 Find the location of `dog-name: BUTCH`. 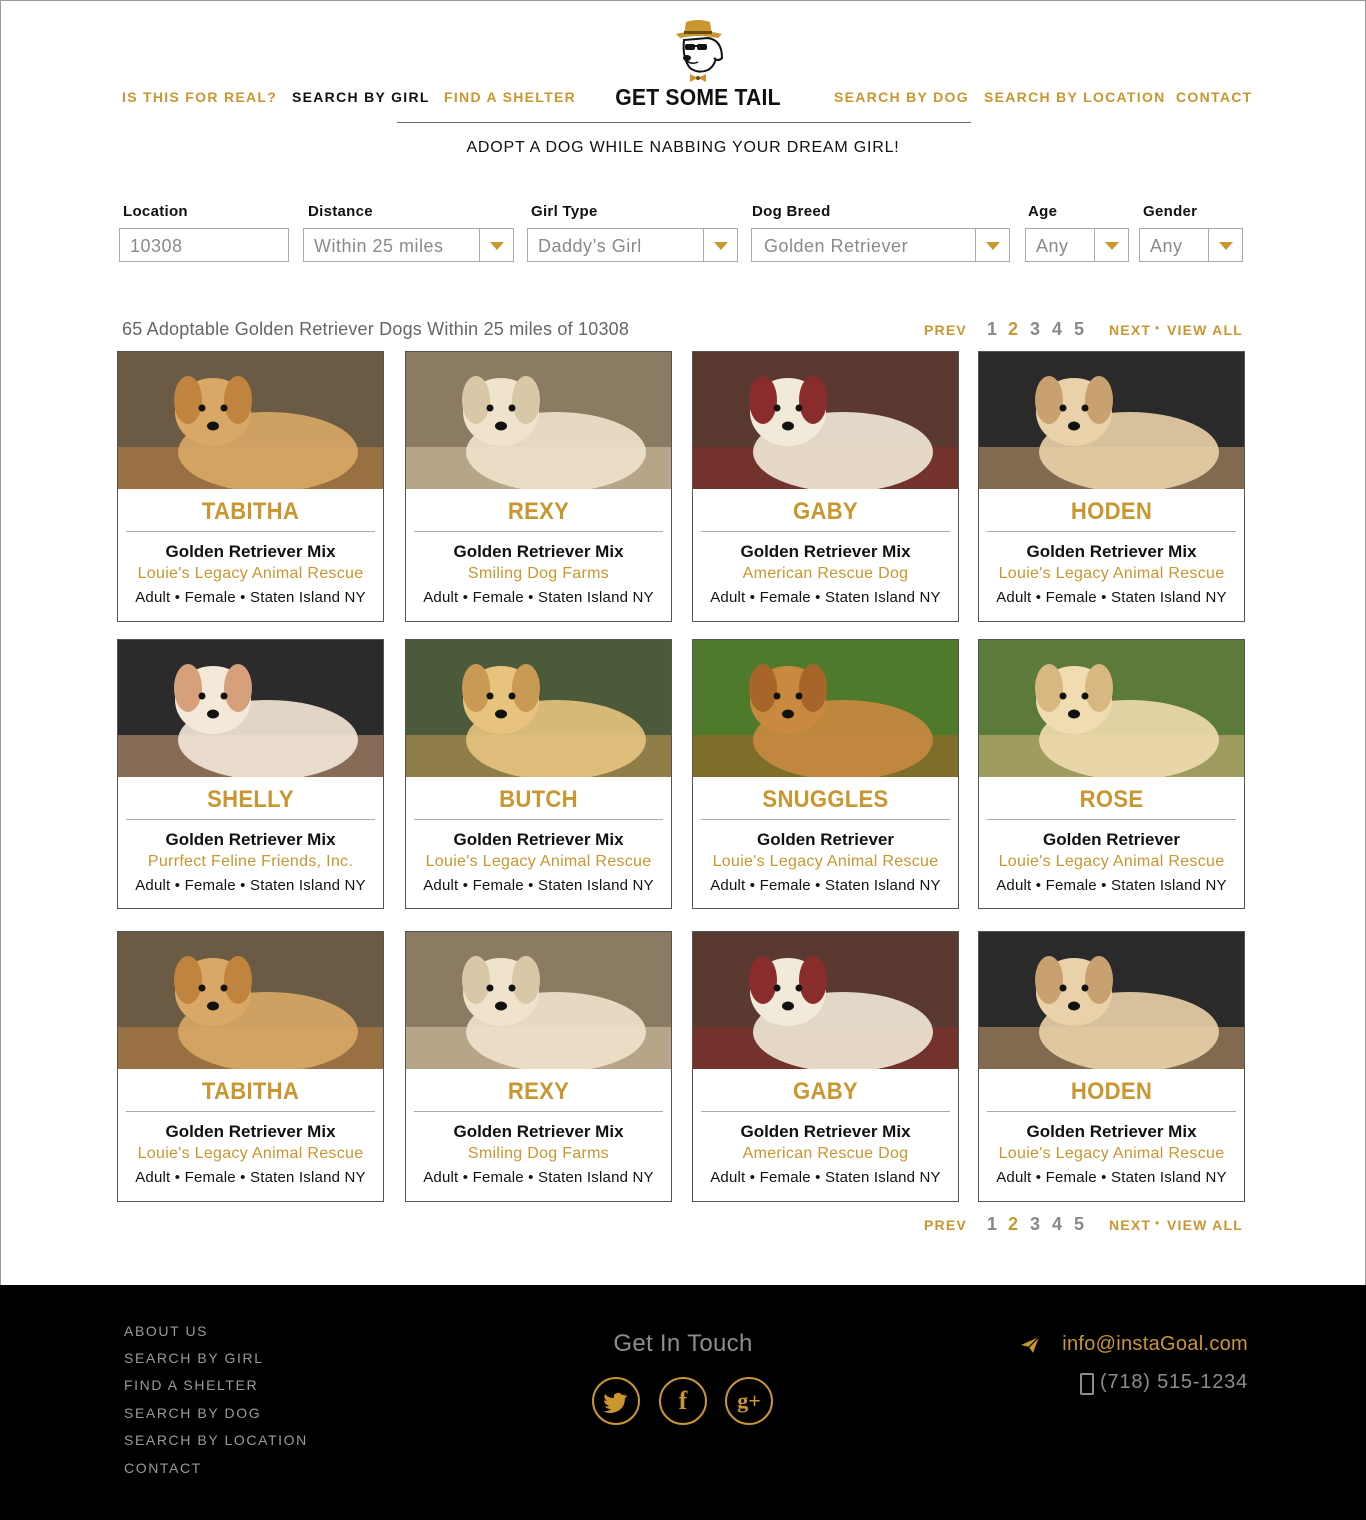

dog-name: BUTCH is located at coordinates (539, 800).